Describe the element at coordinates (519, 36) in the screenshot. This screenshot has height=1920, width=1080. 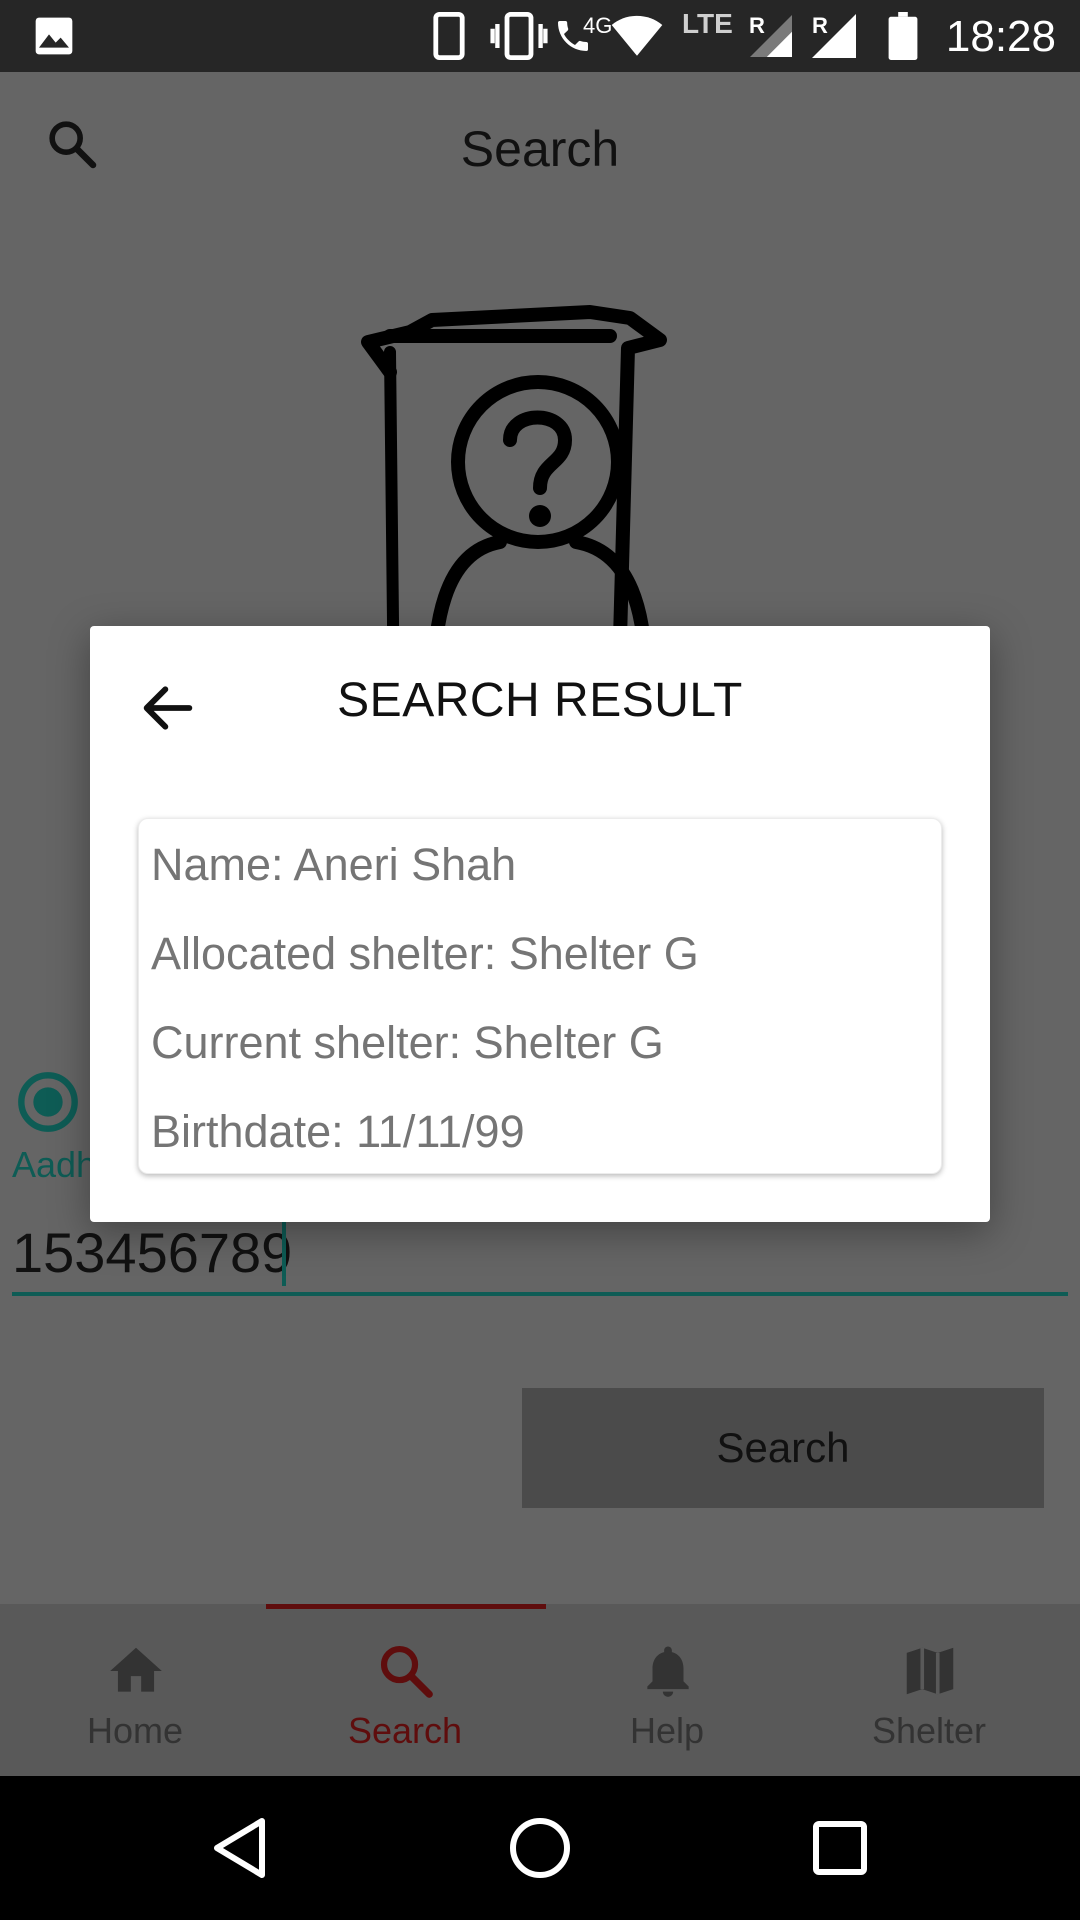
I see `vibrate-icon` at that location.